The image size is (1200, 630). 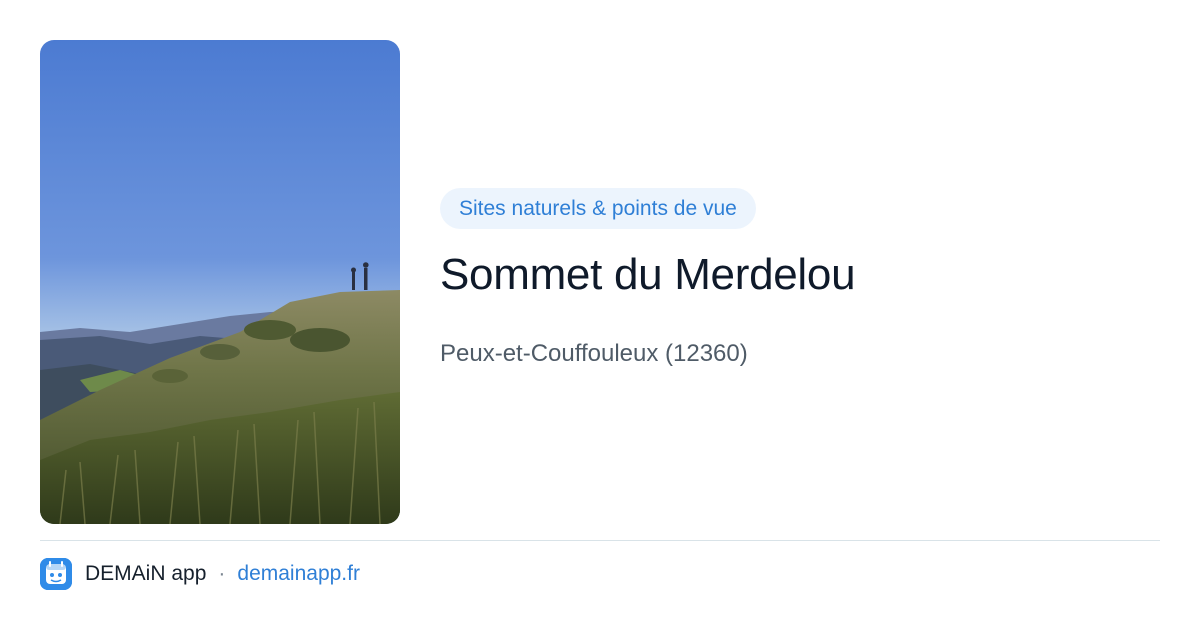 I want to click on place-location: Peux-et-Couffouleux (12360), so click(x=594, y=353).